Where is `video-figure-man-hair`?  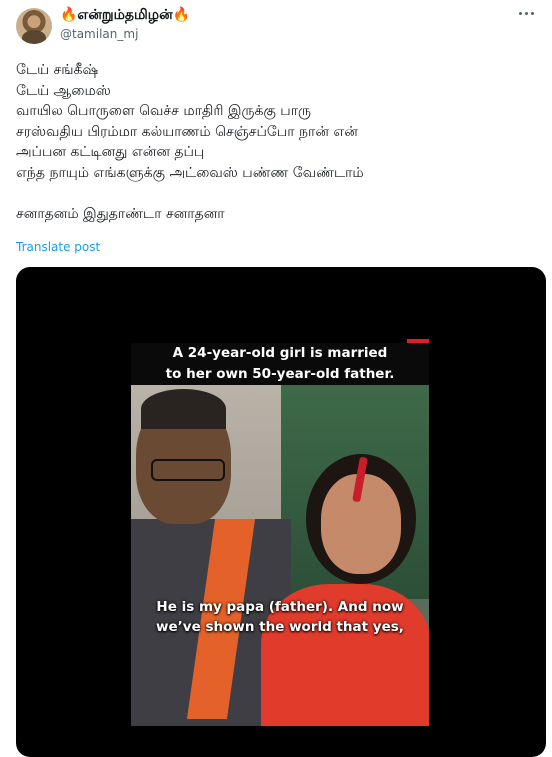
video-figure-man-hair is located at coordinates (183, 409).